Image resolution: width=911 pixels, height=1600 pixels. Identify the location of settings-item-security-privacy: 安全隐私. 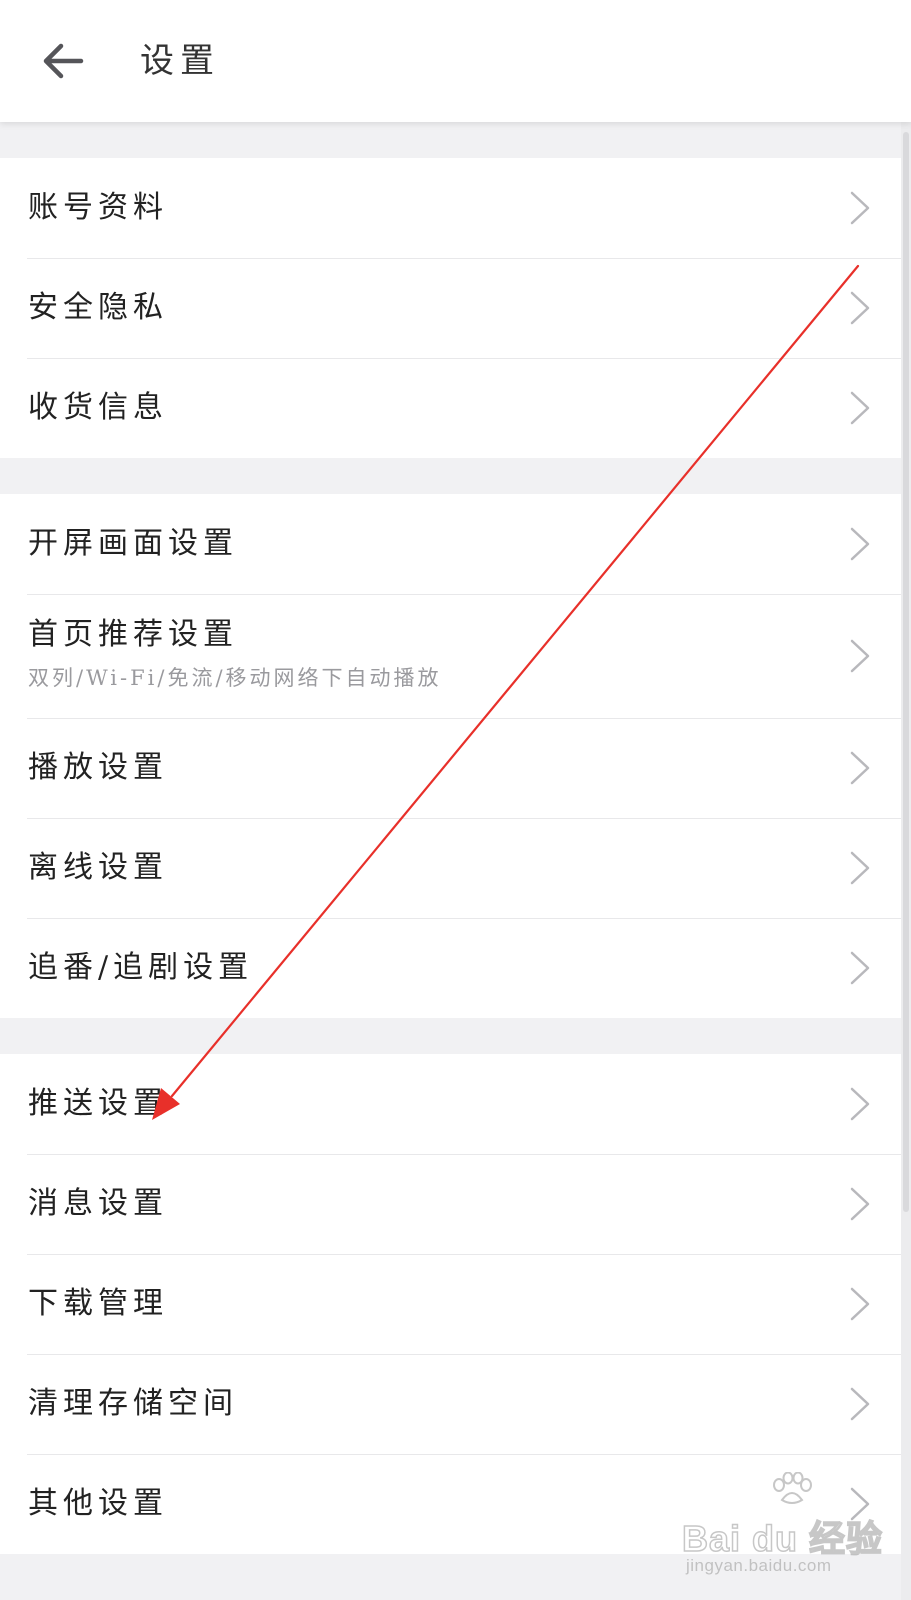
(450, 308).